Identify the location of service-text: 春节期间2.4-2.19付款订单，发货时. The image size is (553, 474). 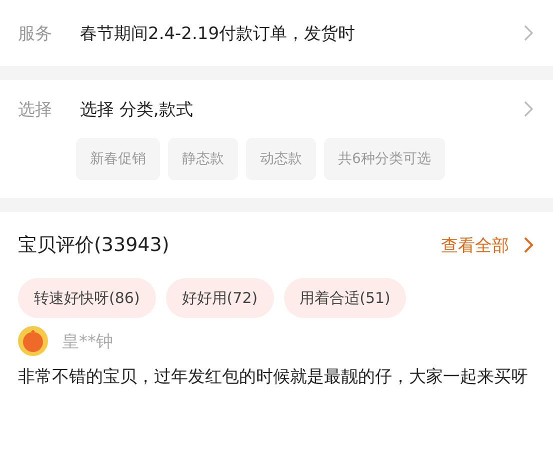
(301, 33).